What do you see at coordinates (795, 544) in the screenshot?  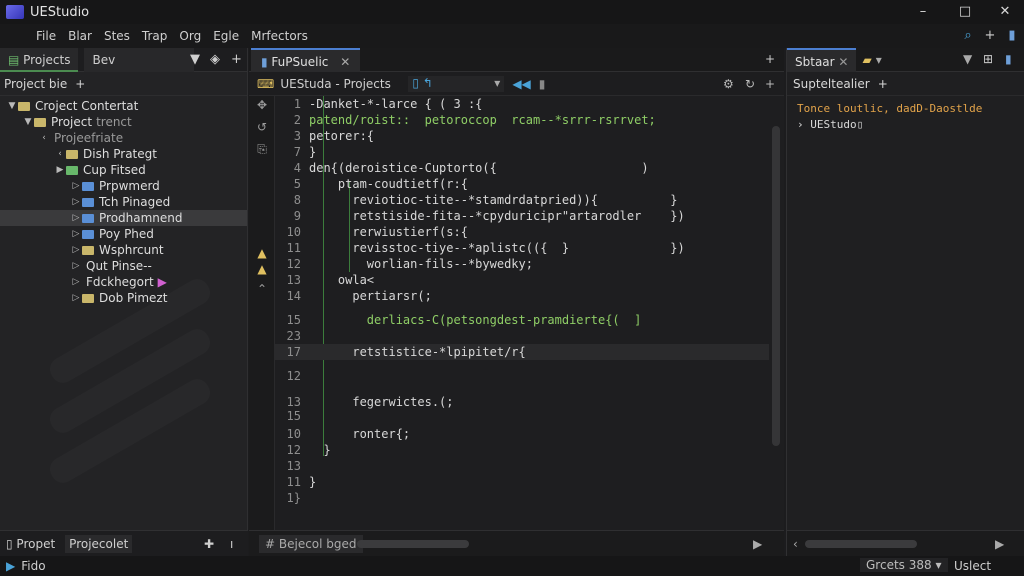 I see `scroll-left-icon: ‹` at bounding box center [795, 544].